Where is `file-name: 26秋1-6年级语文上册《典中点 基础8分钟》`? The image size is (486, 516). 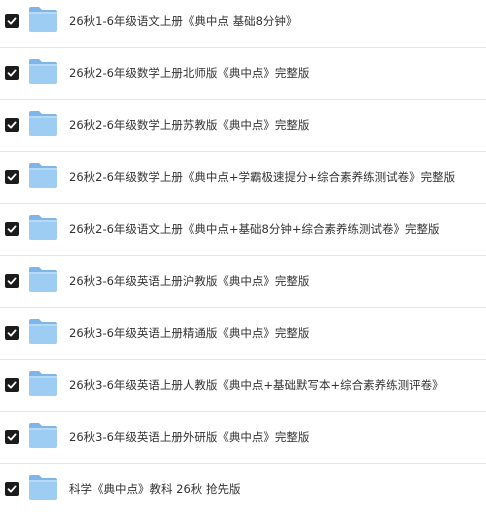 file-name: 26秋1-6年级语文上册《典中点 基础8分钟》 is located at coordinates (183, 21).